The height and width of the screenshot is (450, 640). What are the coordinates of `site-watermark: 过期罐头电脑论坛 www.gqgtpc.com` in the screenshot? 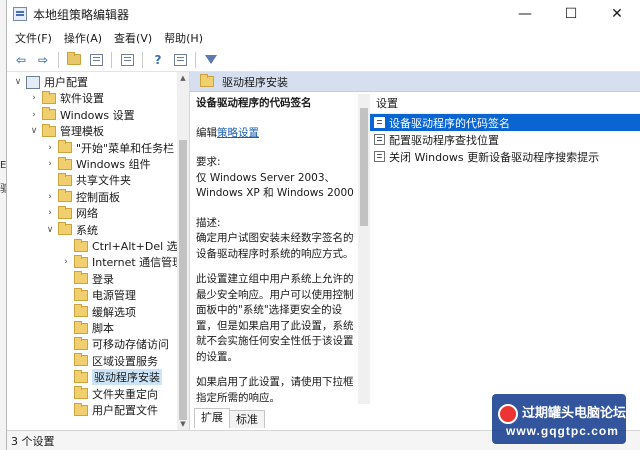 It's located at (559, 419).